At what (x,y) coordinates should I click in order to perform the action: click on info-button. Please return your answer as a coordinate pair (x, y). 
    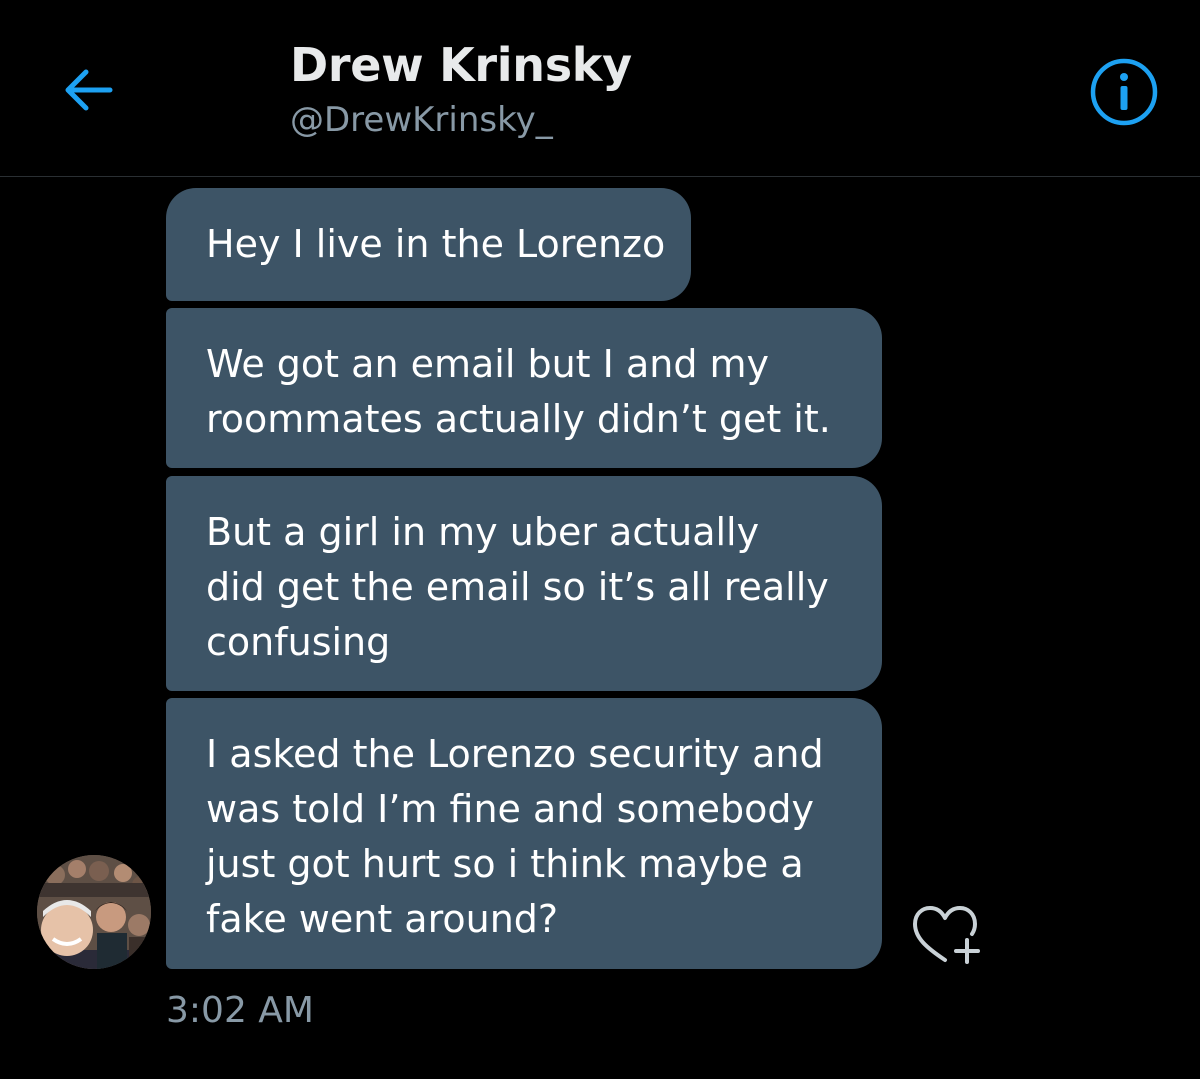
    Looking at the image, I should click on (1124, 92).